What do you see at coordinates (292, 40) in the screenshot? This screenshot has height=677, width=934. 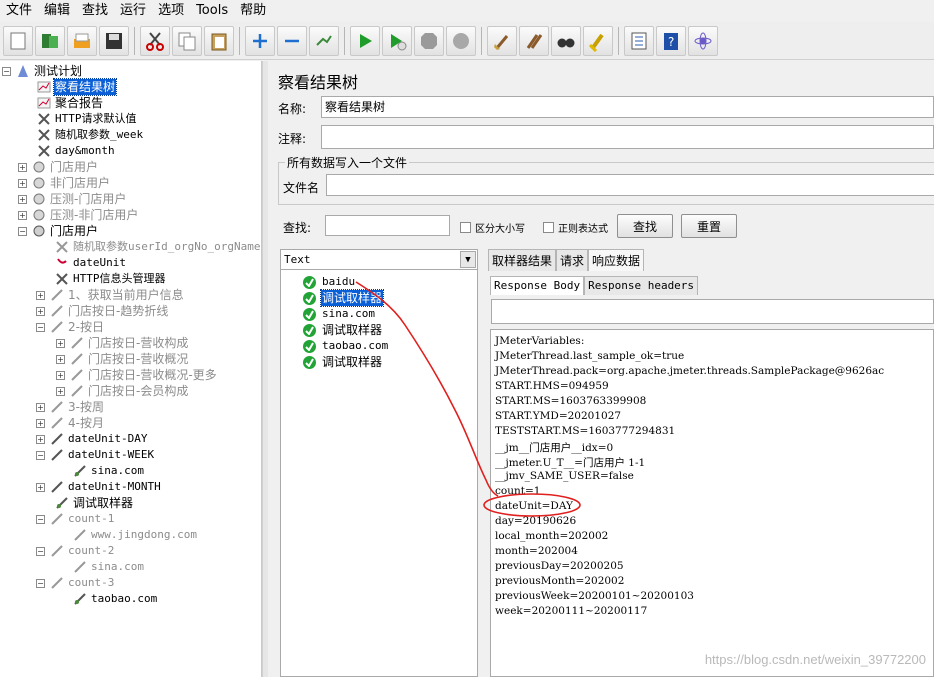 I see `collapse-button` at bounding box center [292, 40].